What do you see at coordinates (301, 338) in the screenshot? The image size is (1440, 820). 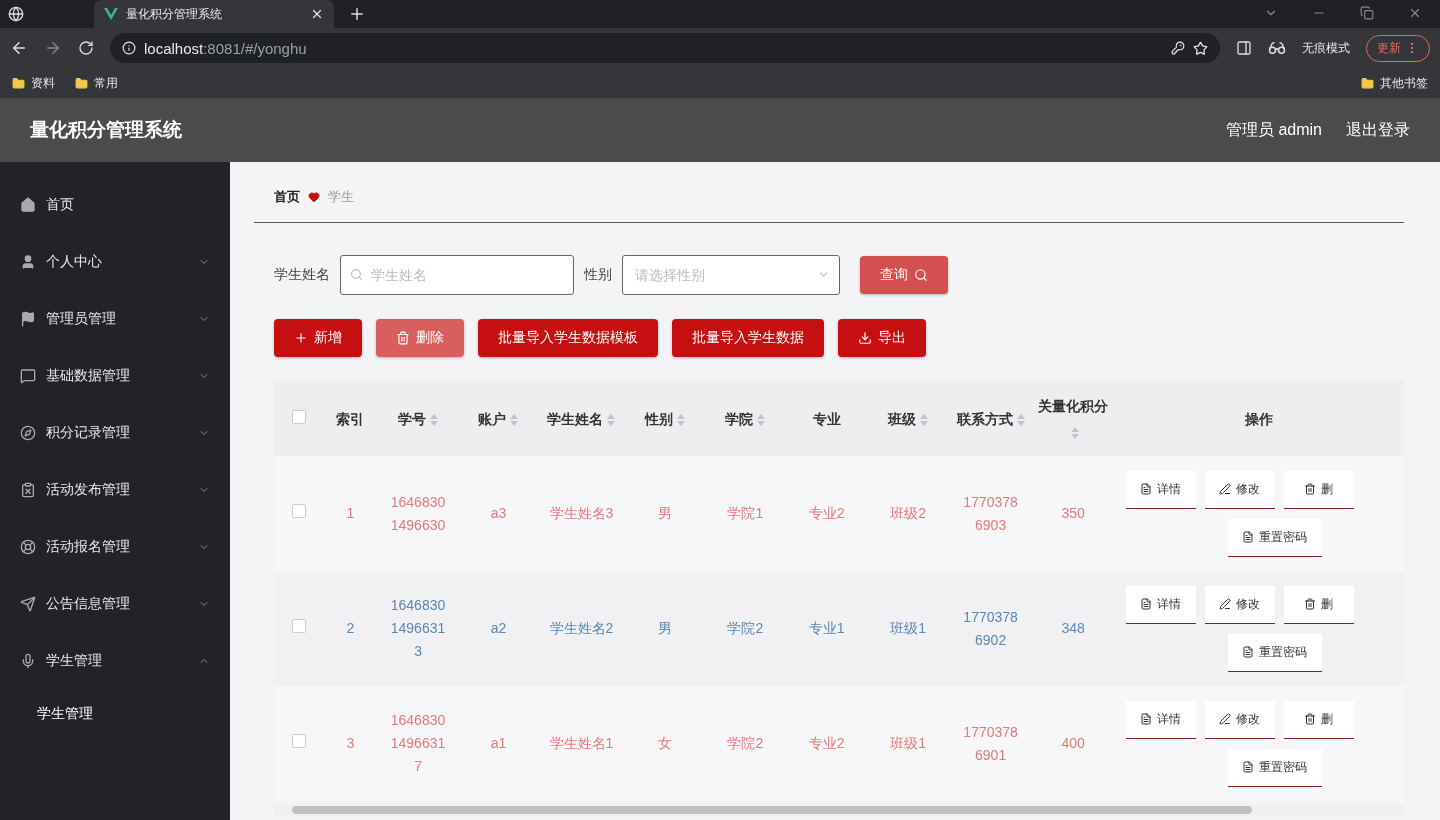 I see `plus-icon` at bounding box center [301, 338].